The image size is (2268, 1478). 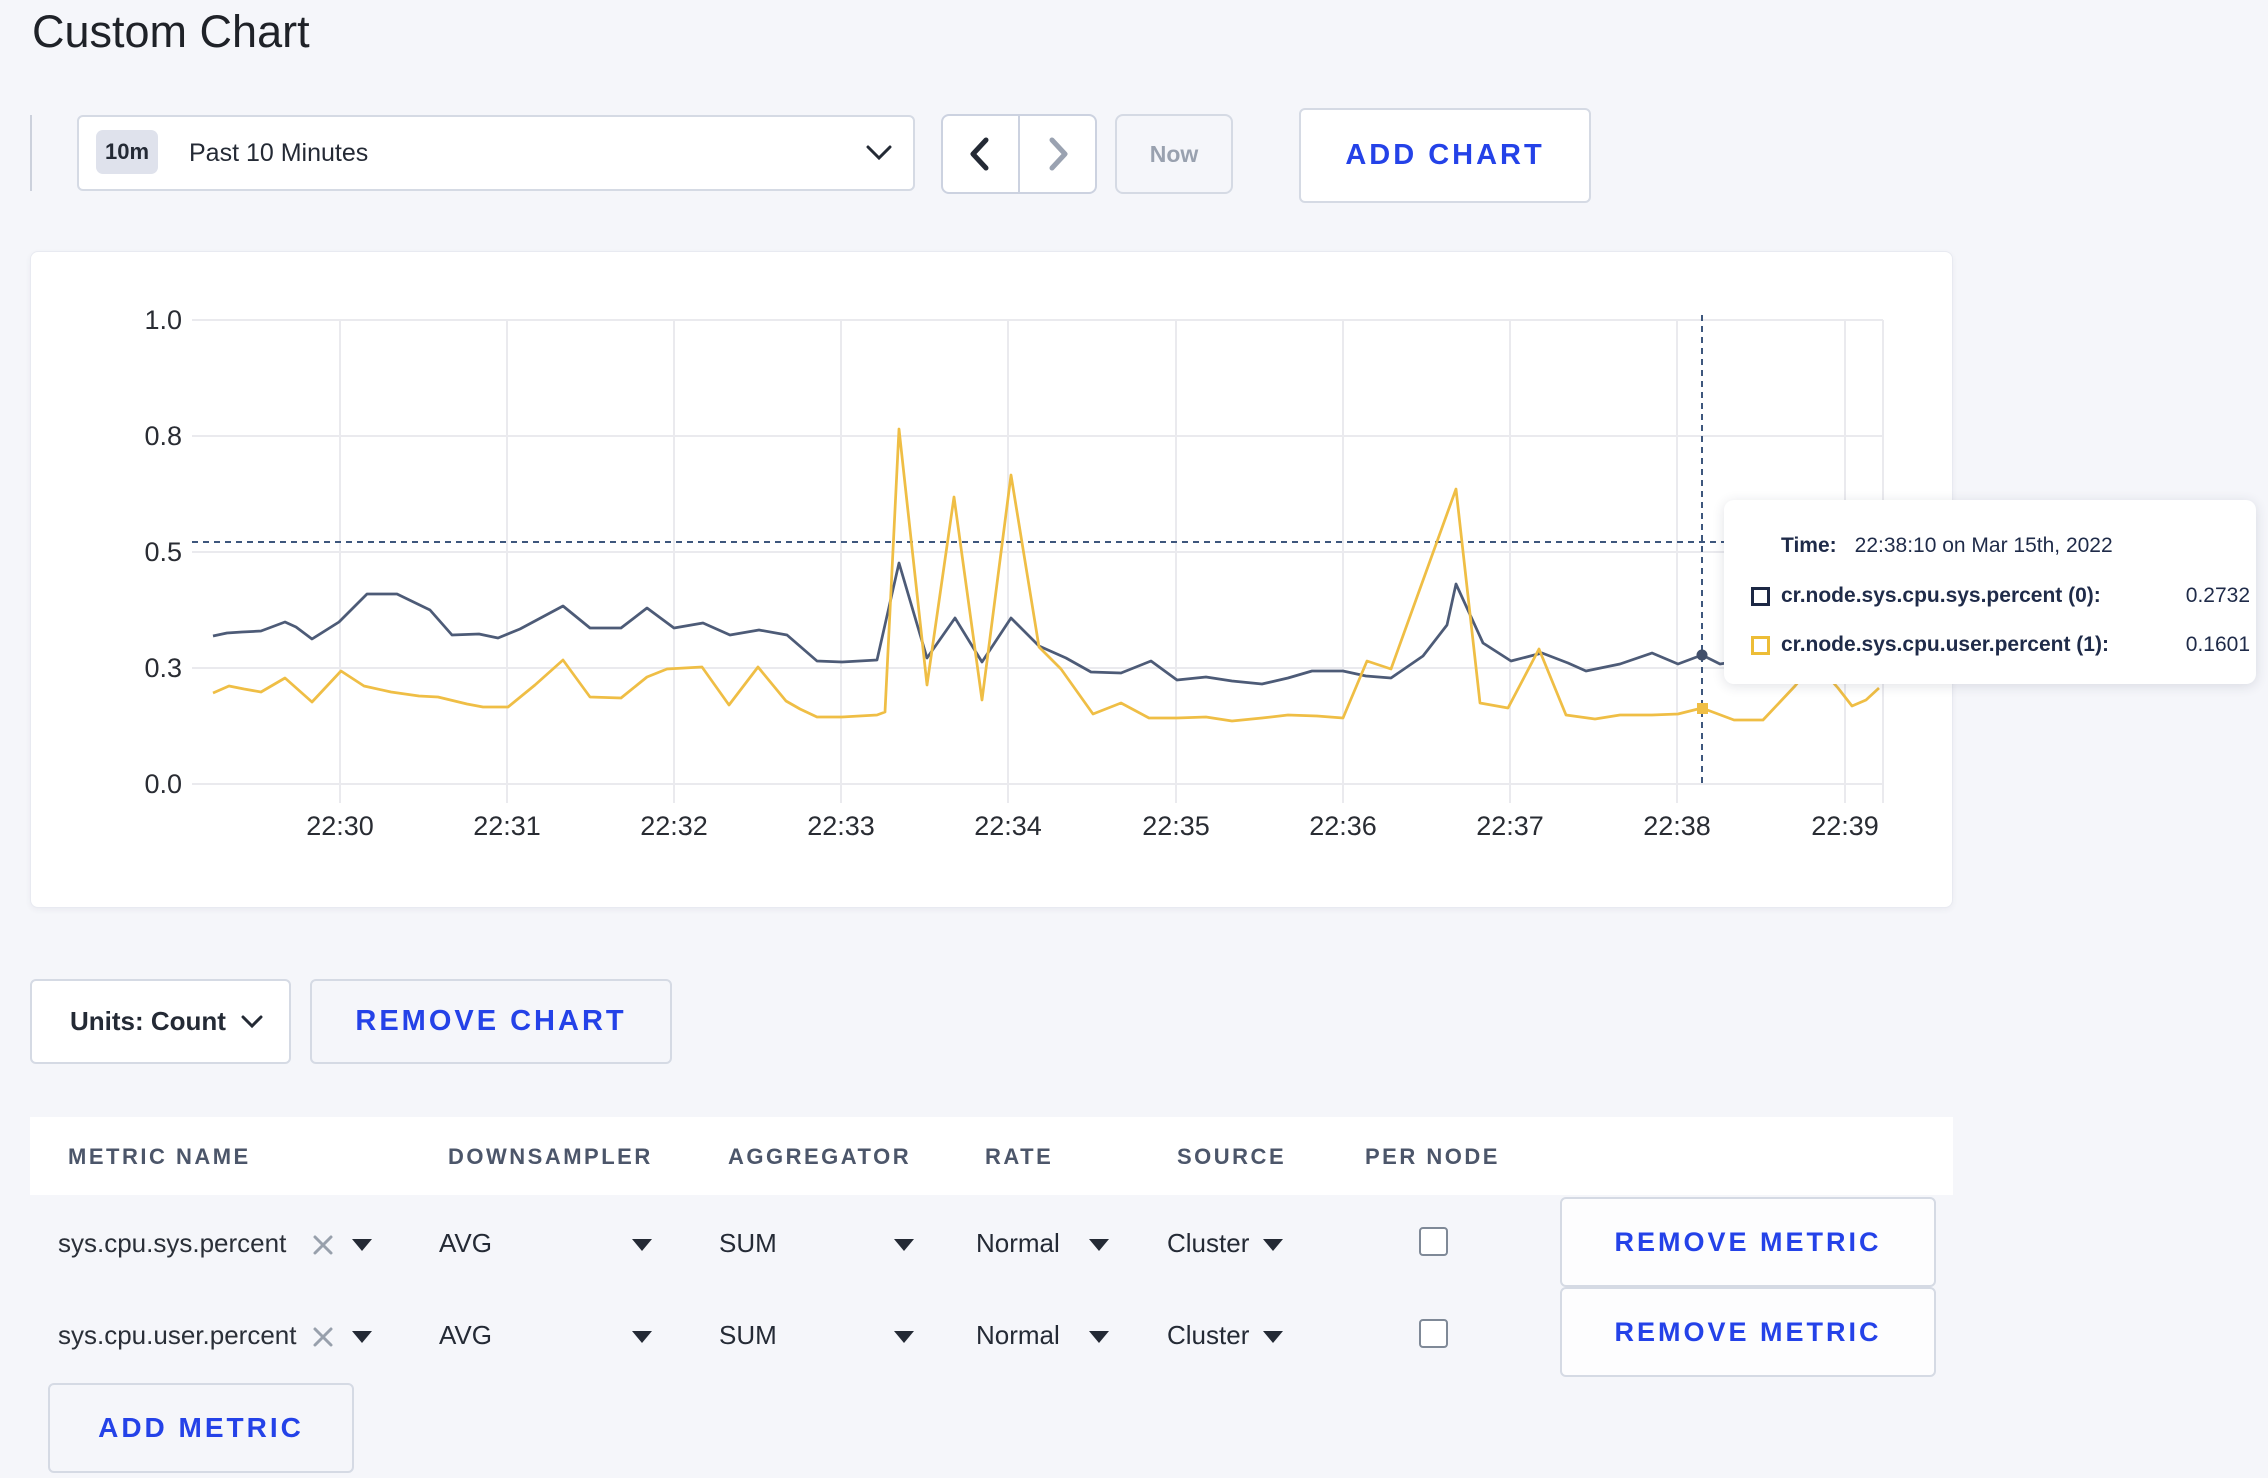 What do you see at coordinates (1677, 826) in the screenshot?
I see `svg-text: 22:38` at bounding box center [1677, 826].